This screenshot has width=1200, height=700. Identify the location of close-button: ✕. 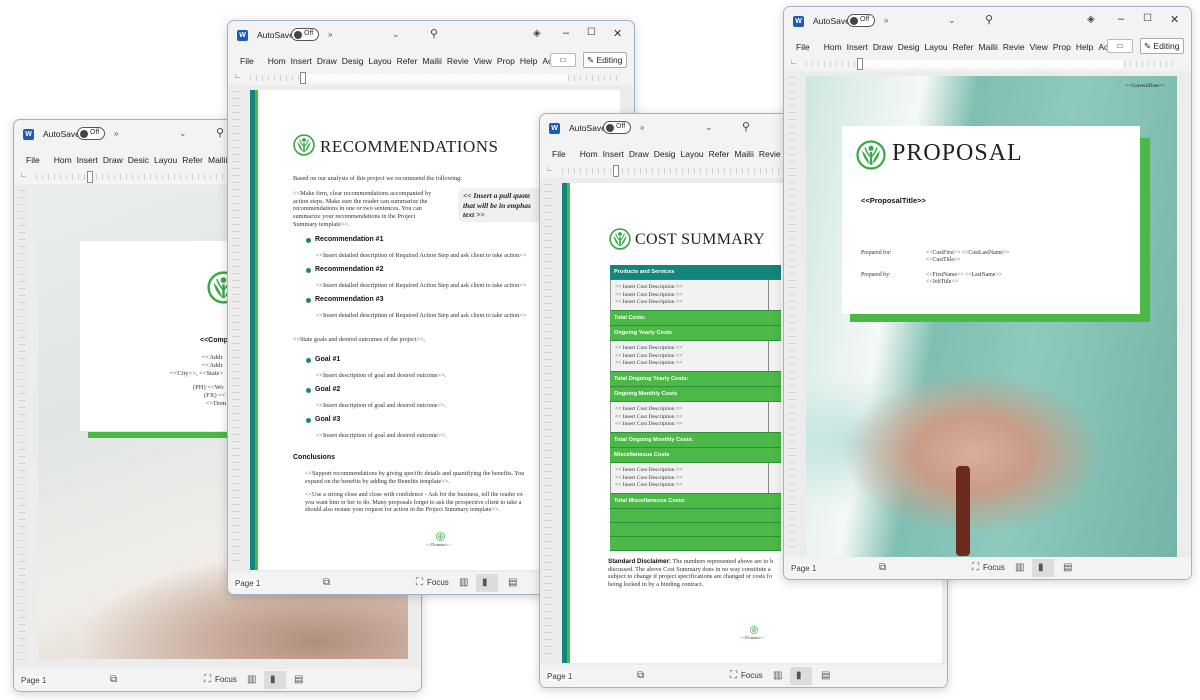
(617, 33).